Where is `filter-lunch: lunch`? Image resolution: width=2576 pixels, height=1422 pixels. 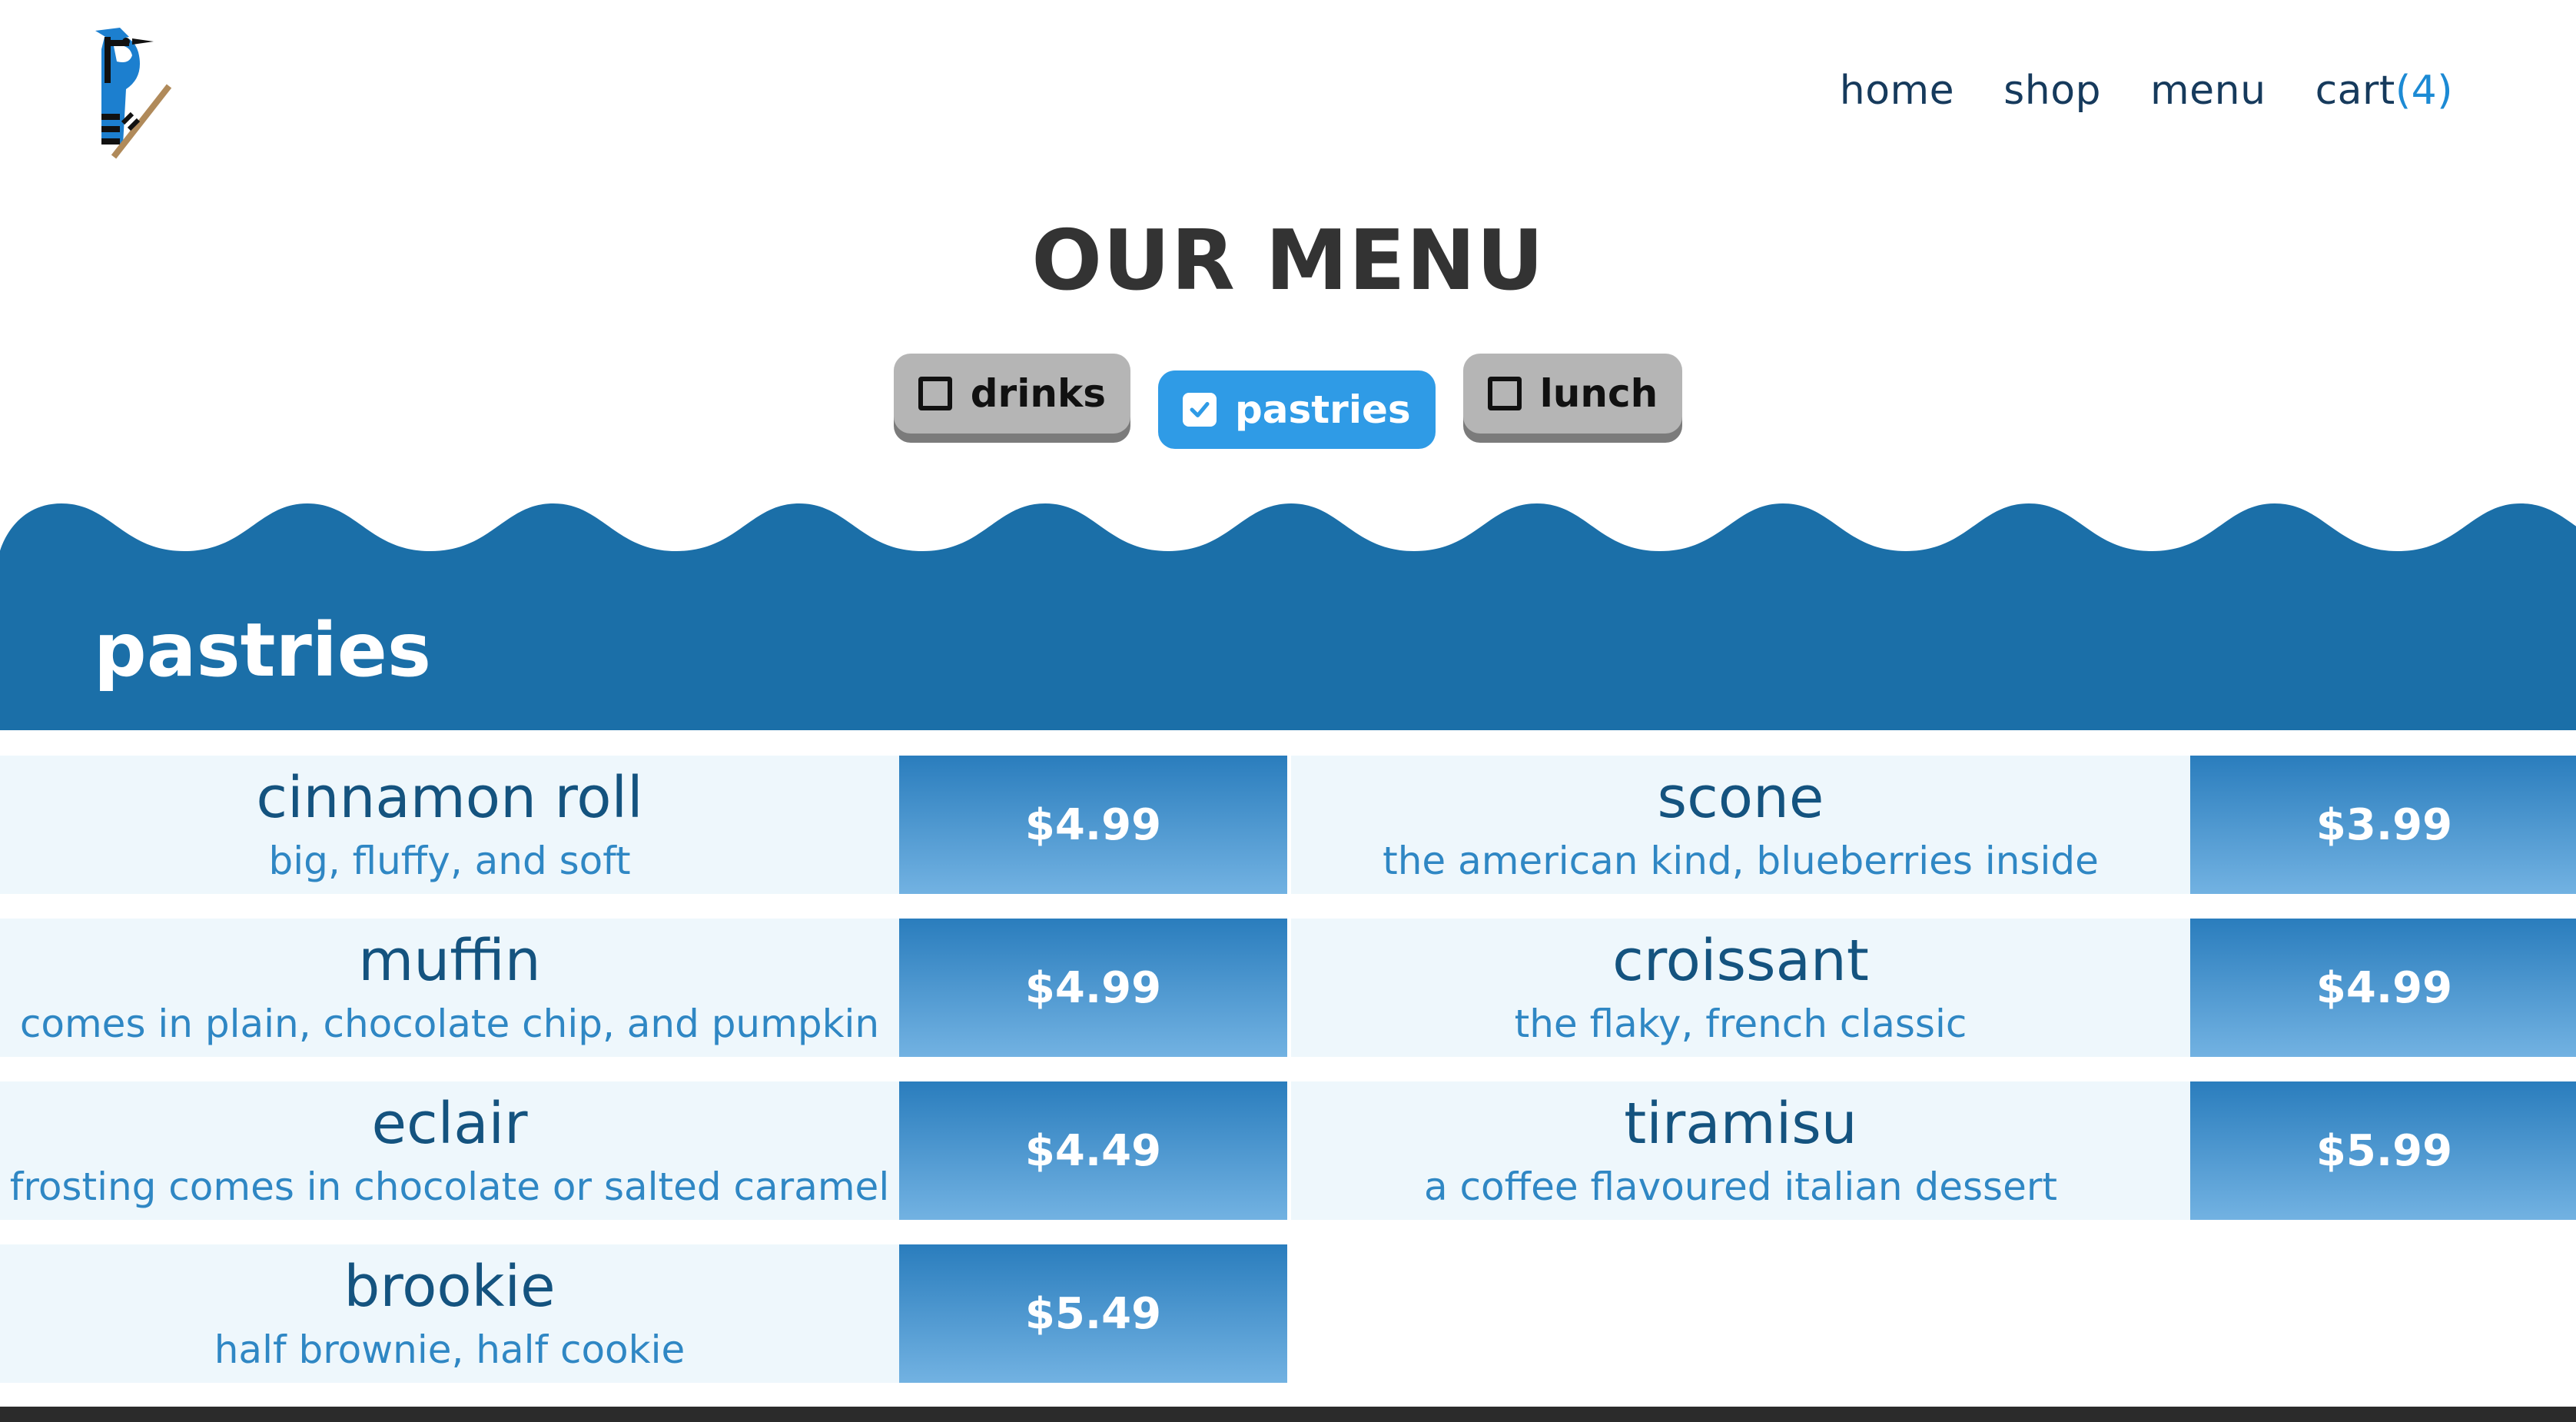 filter-lunch: lunch is located at coordinates (1572, 394).